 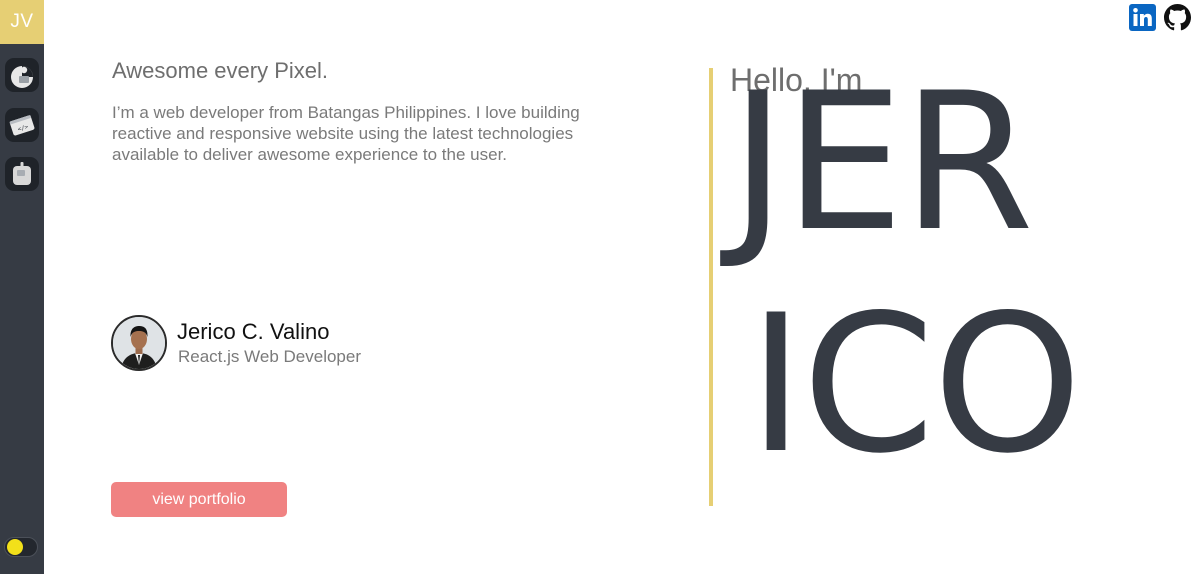 I want to click on github-icon, so click(x=1177, y=17).